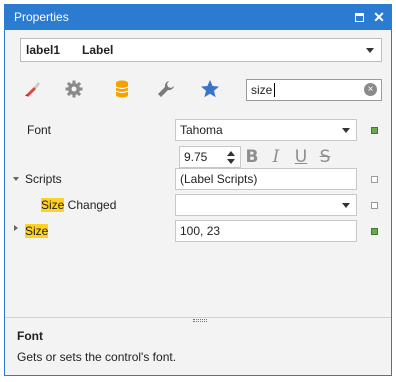  Describe the element at coordinates (201, 50) in the screenshot. I see `object-selector: label1 Label` at that location.